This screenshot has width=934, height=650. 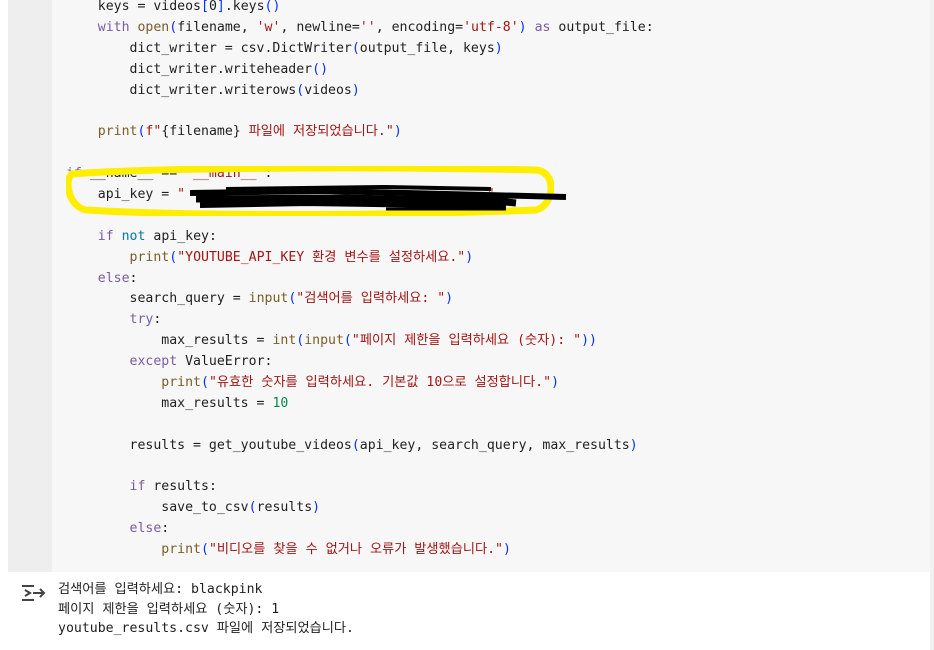 I want to click on code-line: try:, so click(x=500, y=320).